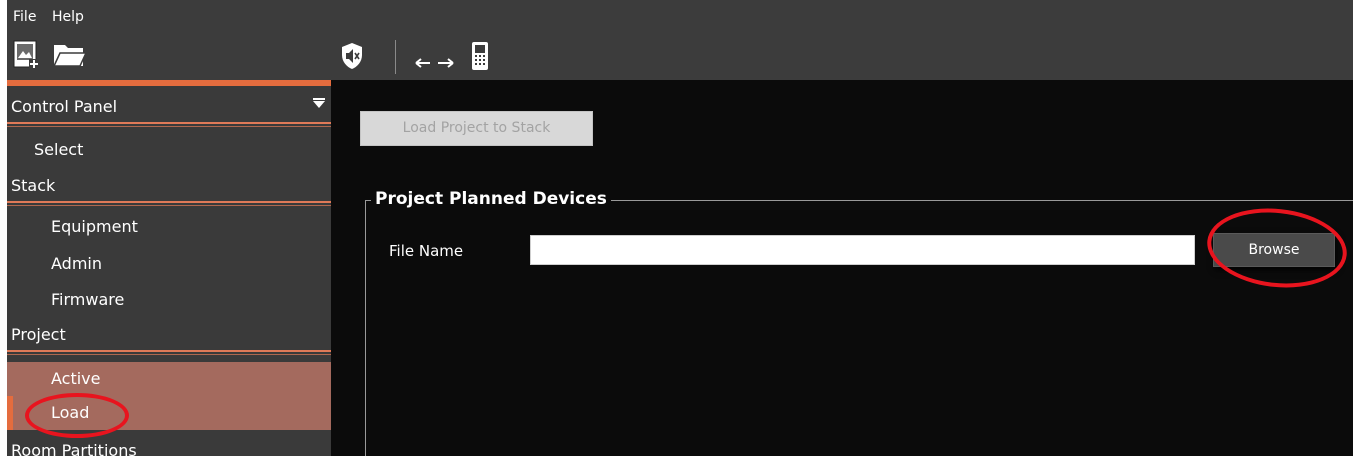 Image resolution: width=1353 pixels, height=456 pixels. What do you see at coordinates (169, 300) in the screenshot?
I see `sidebar-item-firmware: Firmware` at bounding box center [169, 300].